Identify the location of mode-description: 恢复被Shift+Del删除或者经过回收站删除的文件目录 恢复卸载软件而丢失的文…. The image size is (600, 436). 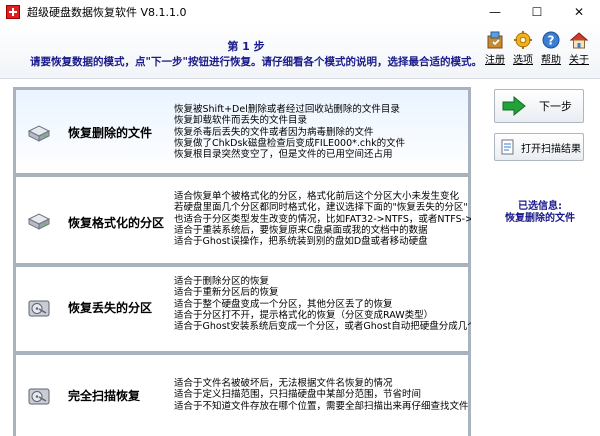
(289, 132).